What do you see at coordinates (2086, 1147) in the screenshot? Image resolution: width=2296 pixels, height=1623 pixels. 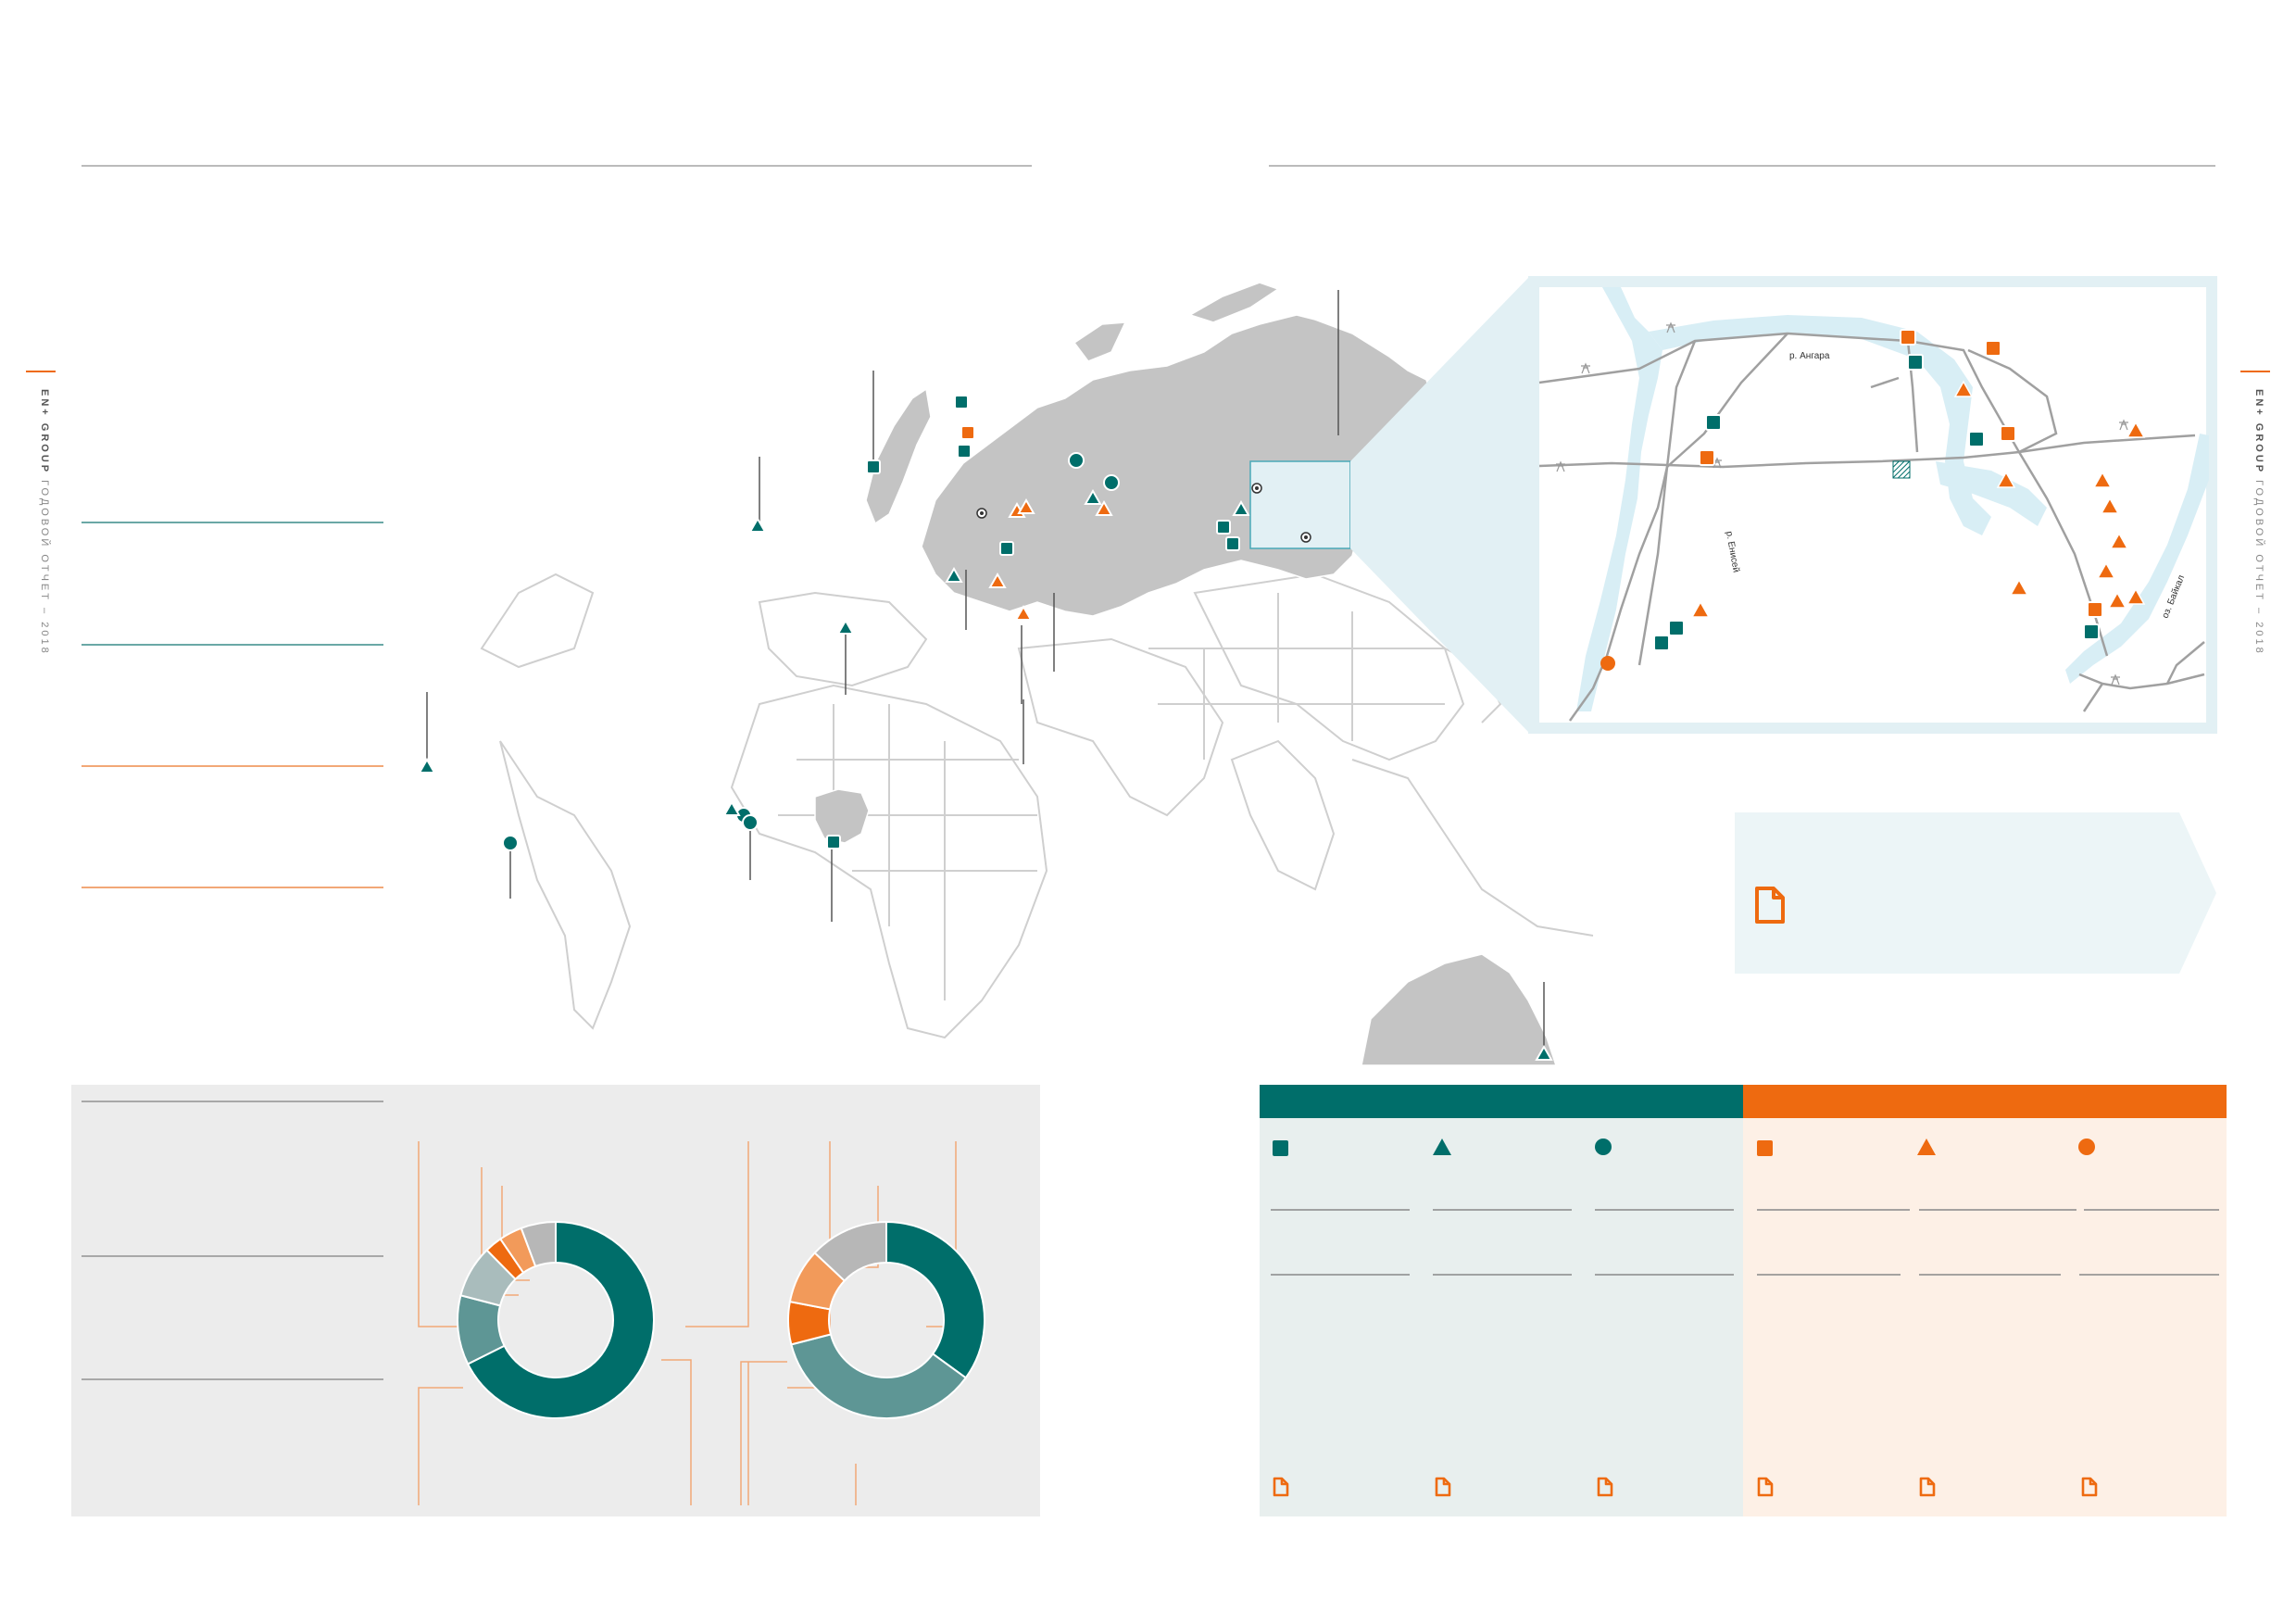 I see `orange-circle-icon` at bounding box center [2086, 1147].